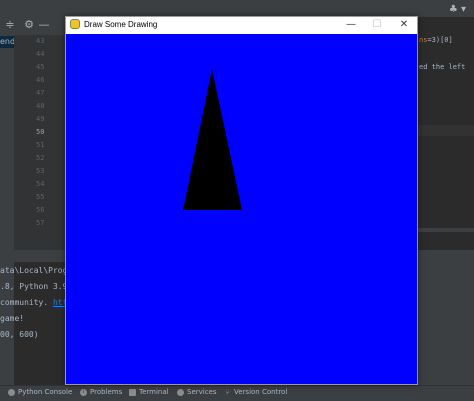  What do you see at coordinates (40, 145) in the screenshot?
I see `line-number: 51` at bounding box center [40, 145].